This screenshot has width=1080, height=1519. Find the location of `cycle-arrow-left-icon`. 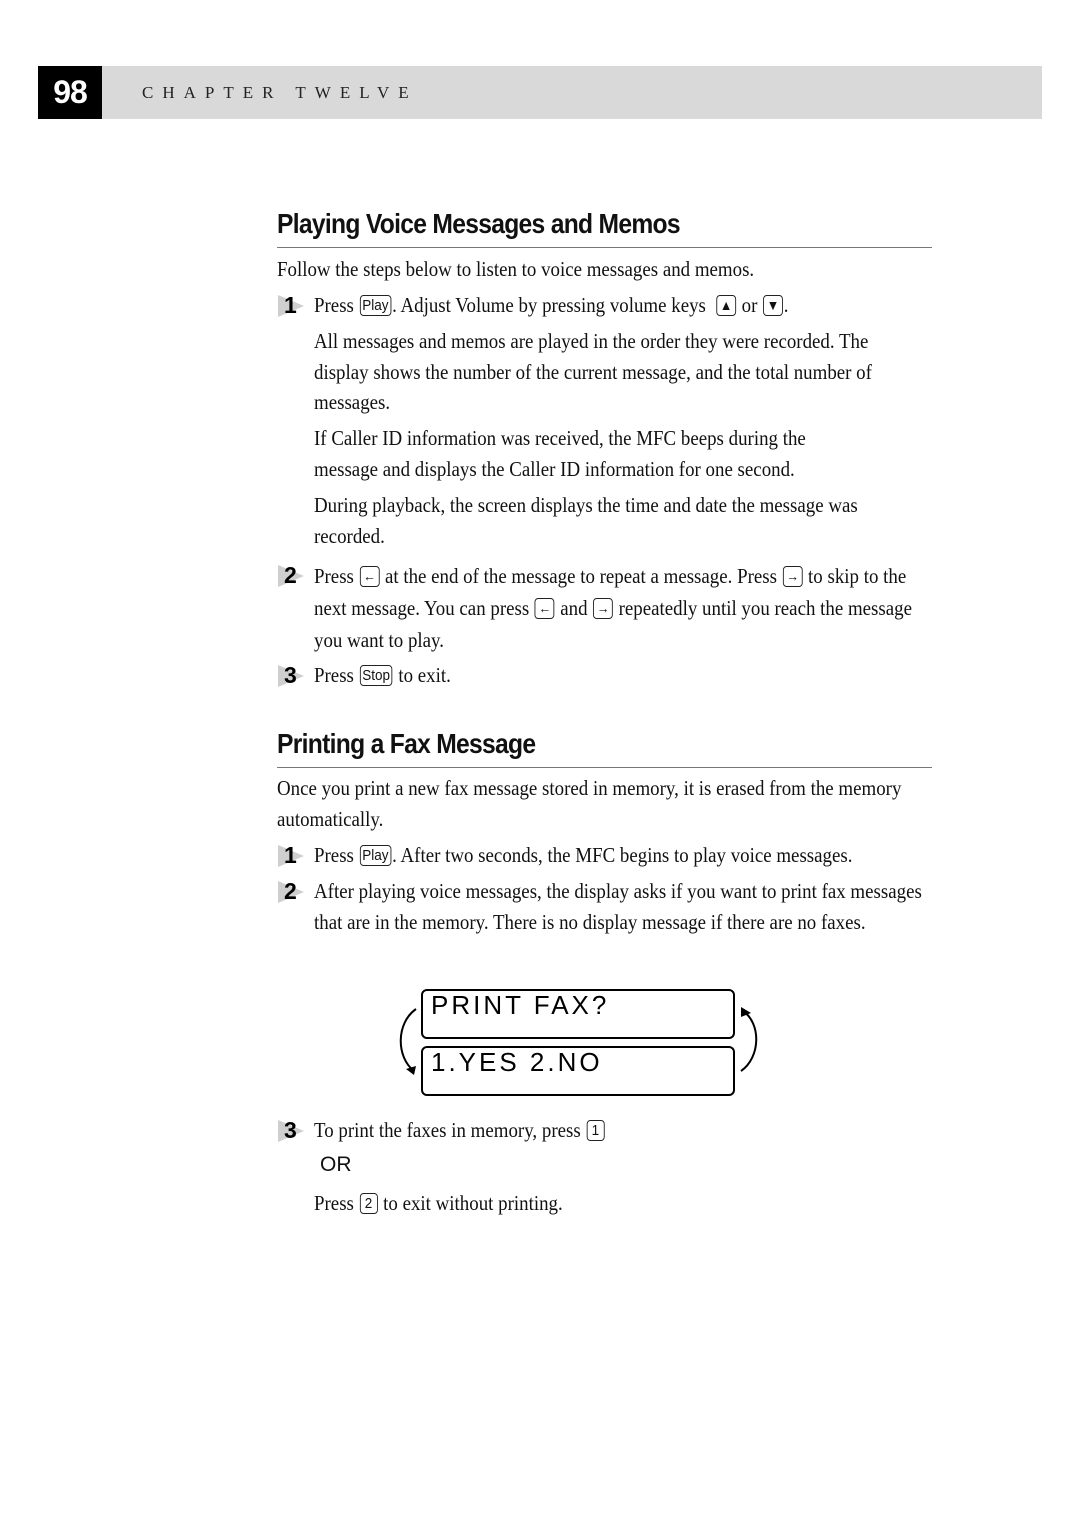

cycle-arrow-left-icon is located at coordinates (408, 1041).